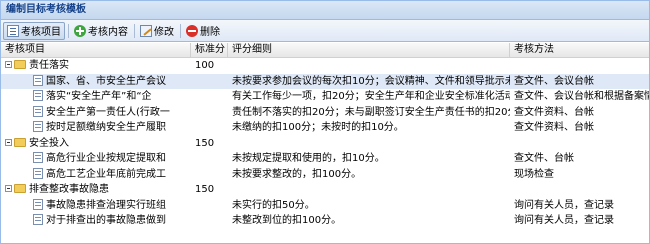  What do you see at coordinates (205, 66) in the screenshot?
I see `row-score: 100` at bounding box center [205, 66].